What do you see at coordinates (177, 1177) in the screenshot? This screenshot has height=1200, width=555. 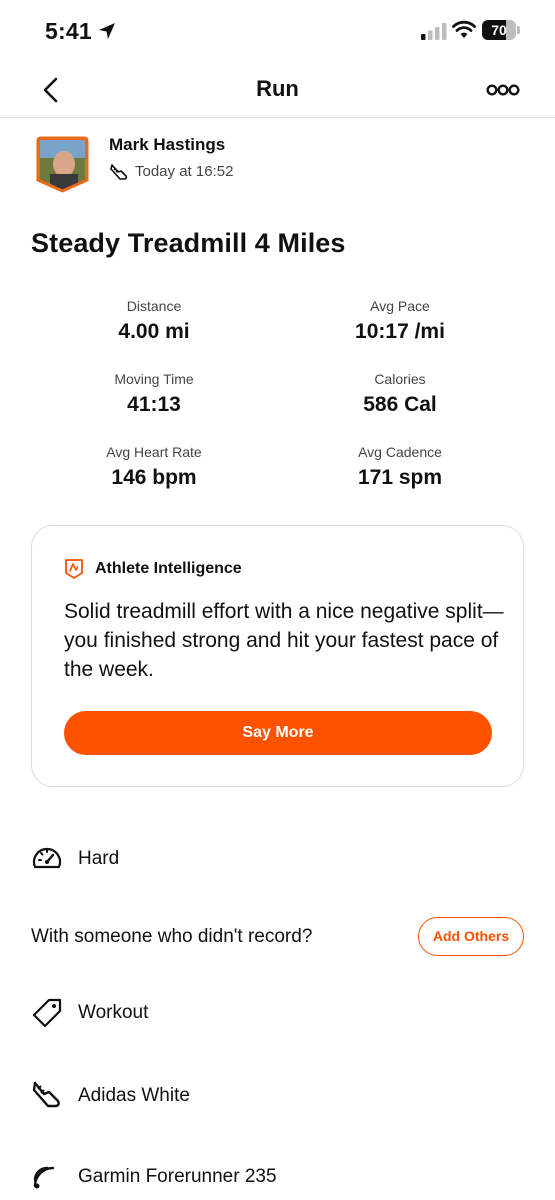 I see `device-label: Garmin Forerunner 235` at bounding box center [177, 1177].